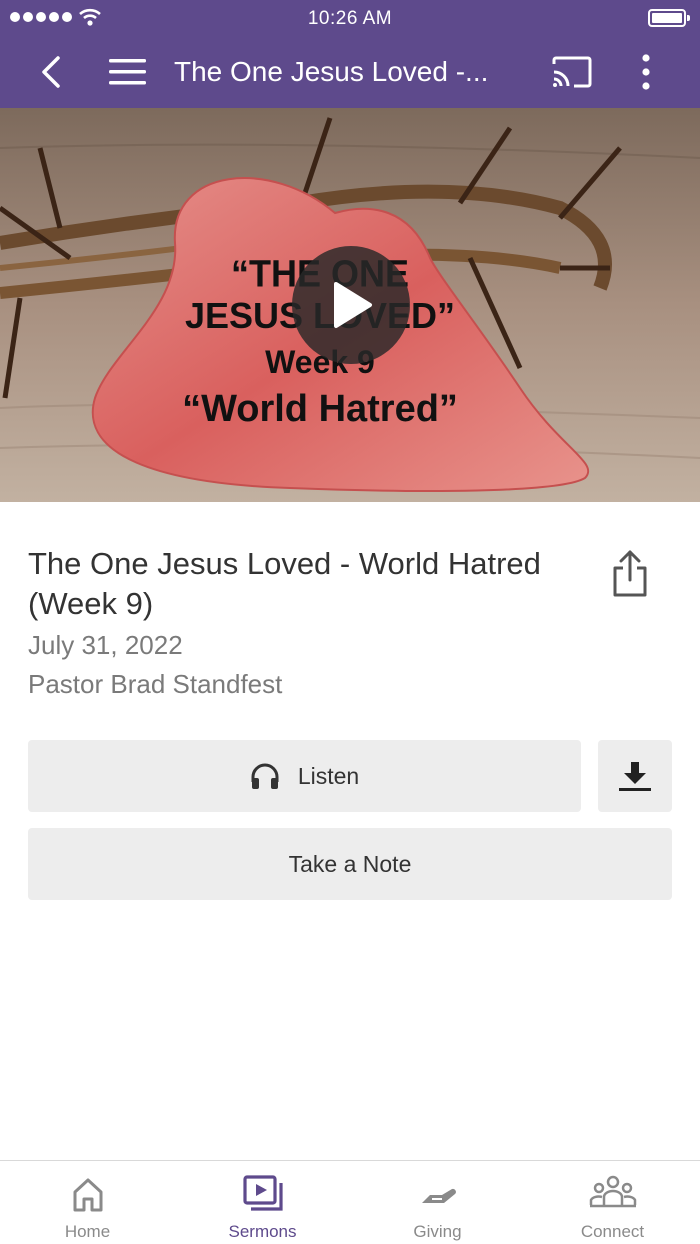 Image resolution: width=700 pixels, height=1244 pixels. I want to click on overlay-line-4: “World Hatred”, so click(320, 409).